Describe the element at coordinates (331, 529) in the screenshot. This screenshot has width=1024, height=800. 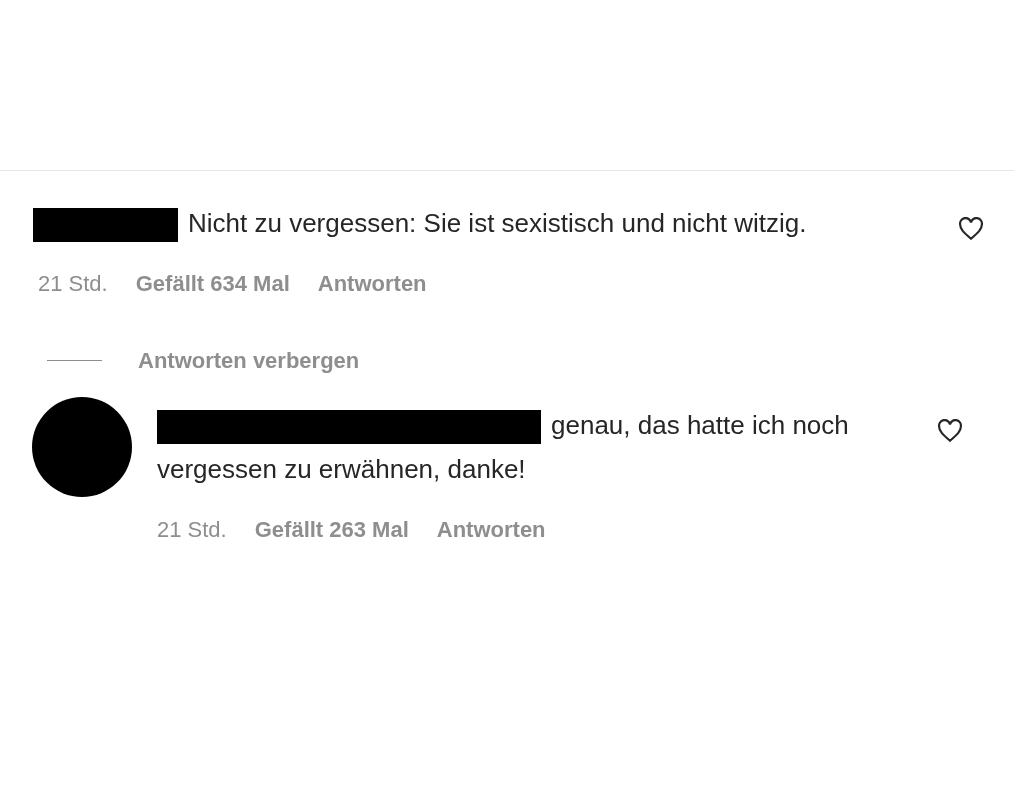
I see `likes-count: Gefällt 263 Mal` at that location.